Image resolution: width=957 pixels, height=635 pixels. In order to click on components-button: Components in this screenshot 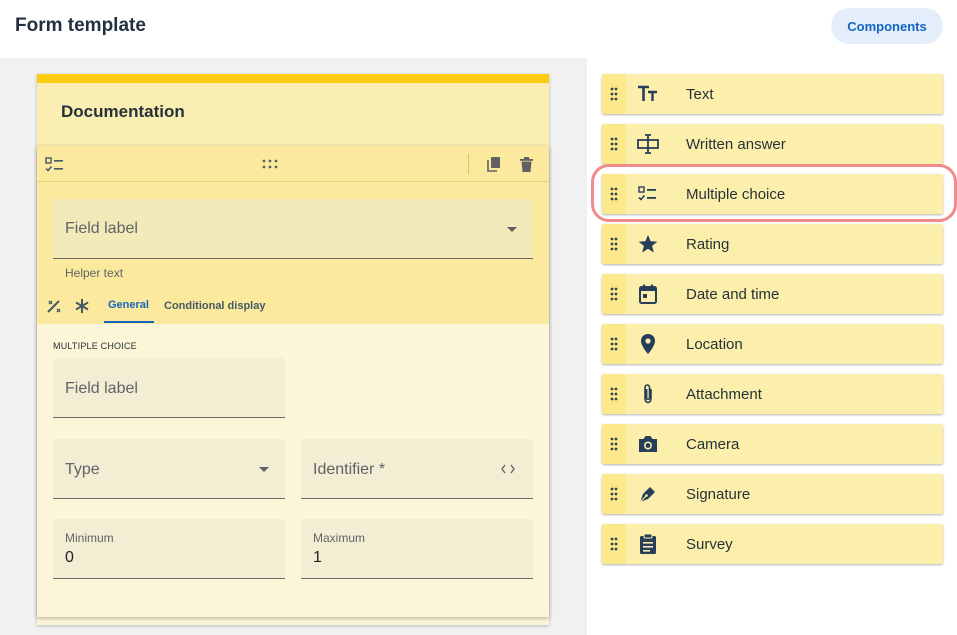, I will do `click(887, 26)`.